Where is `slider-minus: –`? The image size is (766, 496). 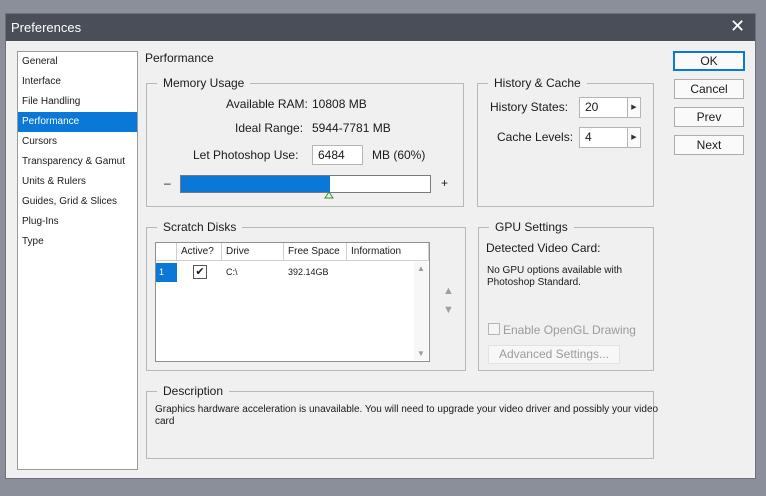 slider-minus: – is located at coordinates (167, 183).